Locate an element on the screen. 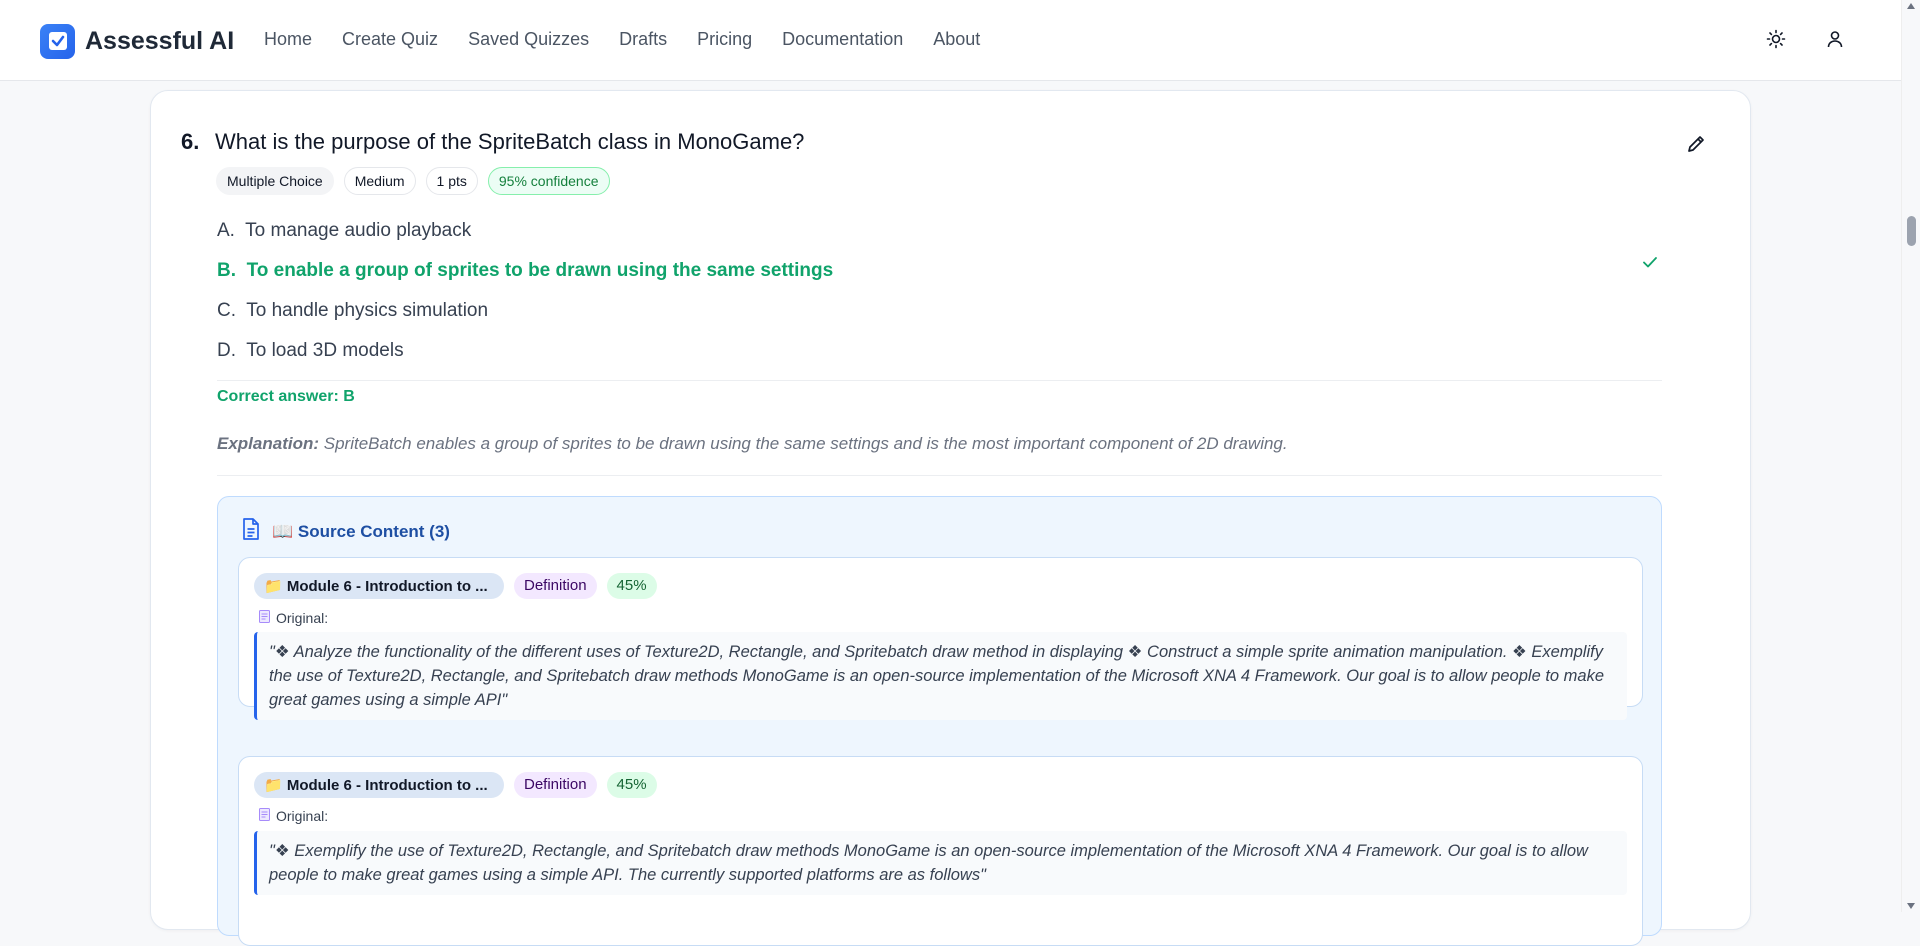  option-letter: D. is located at coordinates (226, 350).